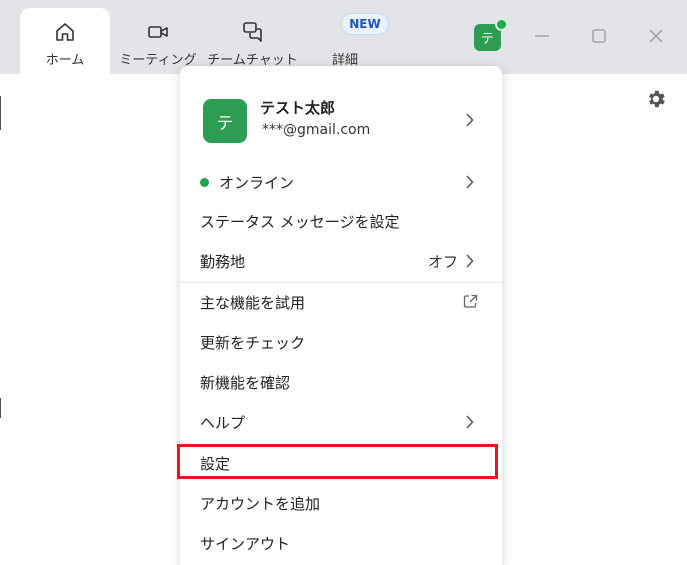 The height and width of the screenshot is (565, 687). What do you see at coordinates (656, 36) in the screenshot?
I see `close-icon` at bounding box center [656, 36].